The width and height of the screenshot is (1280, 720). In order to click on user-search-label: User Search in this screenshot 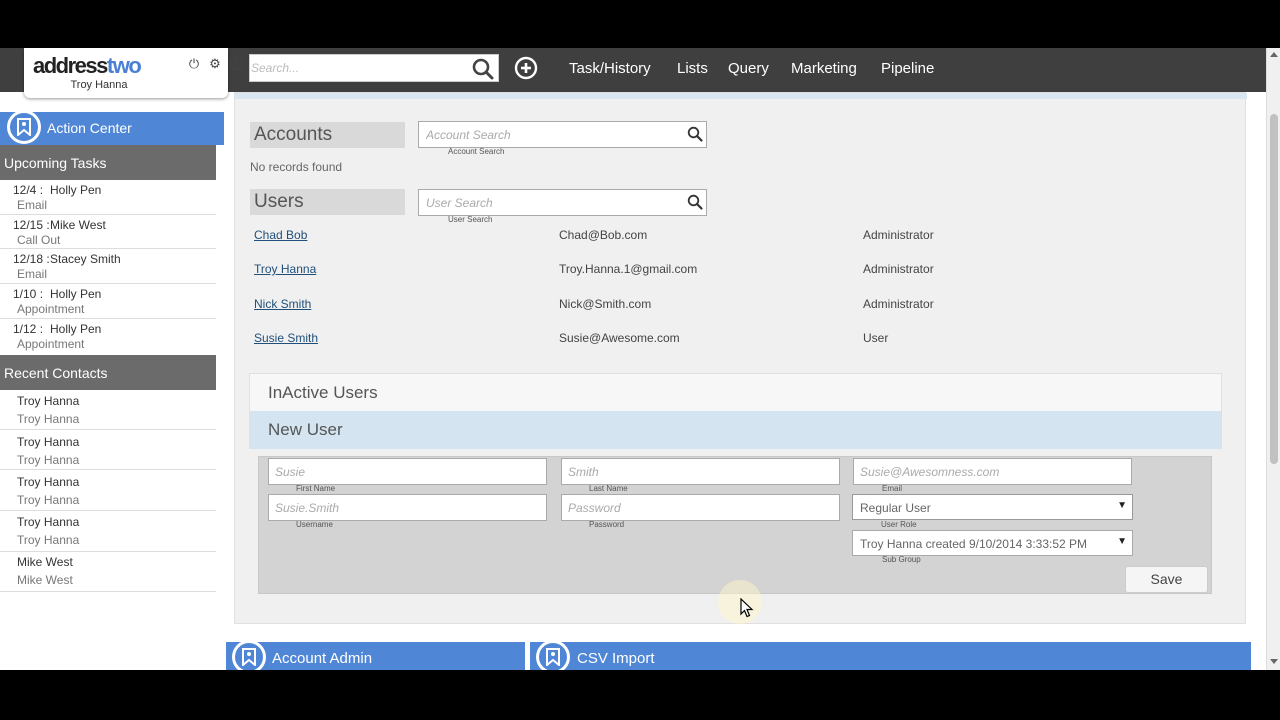, I will do `click(470, 219)`.